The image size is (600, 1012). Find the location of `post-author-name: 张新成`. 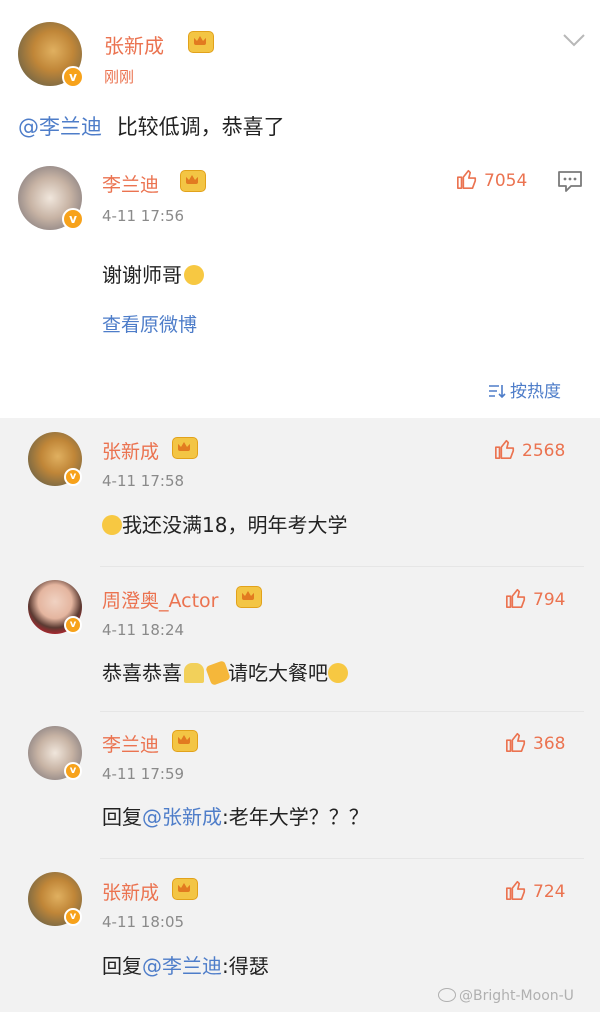

post-author-name: 张新成 is located at coordinates (134, 44).